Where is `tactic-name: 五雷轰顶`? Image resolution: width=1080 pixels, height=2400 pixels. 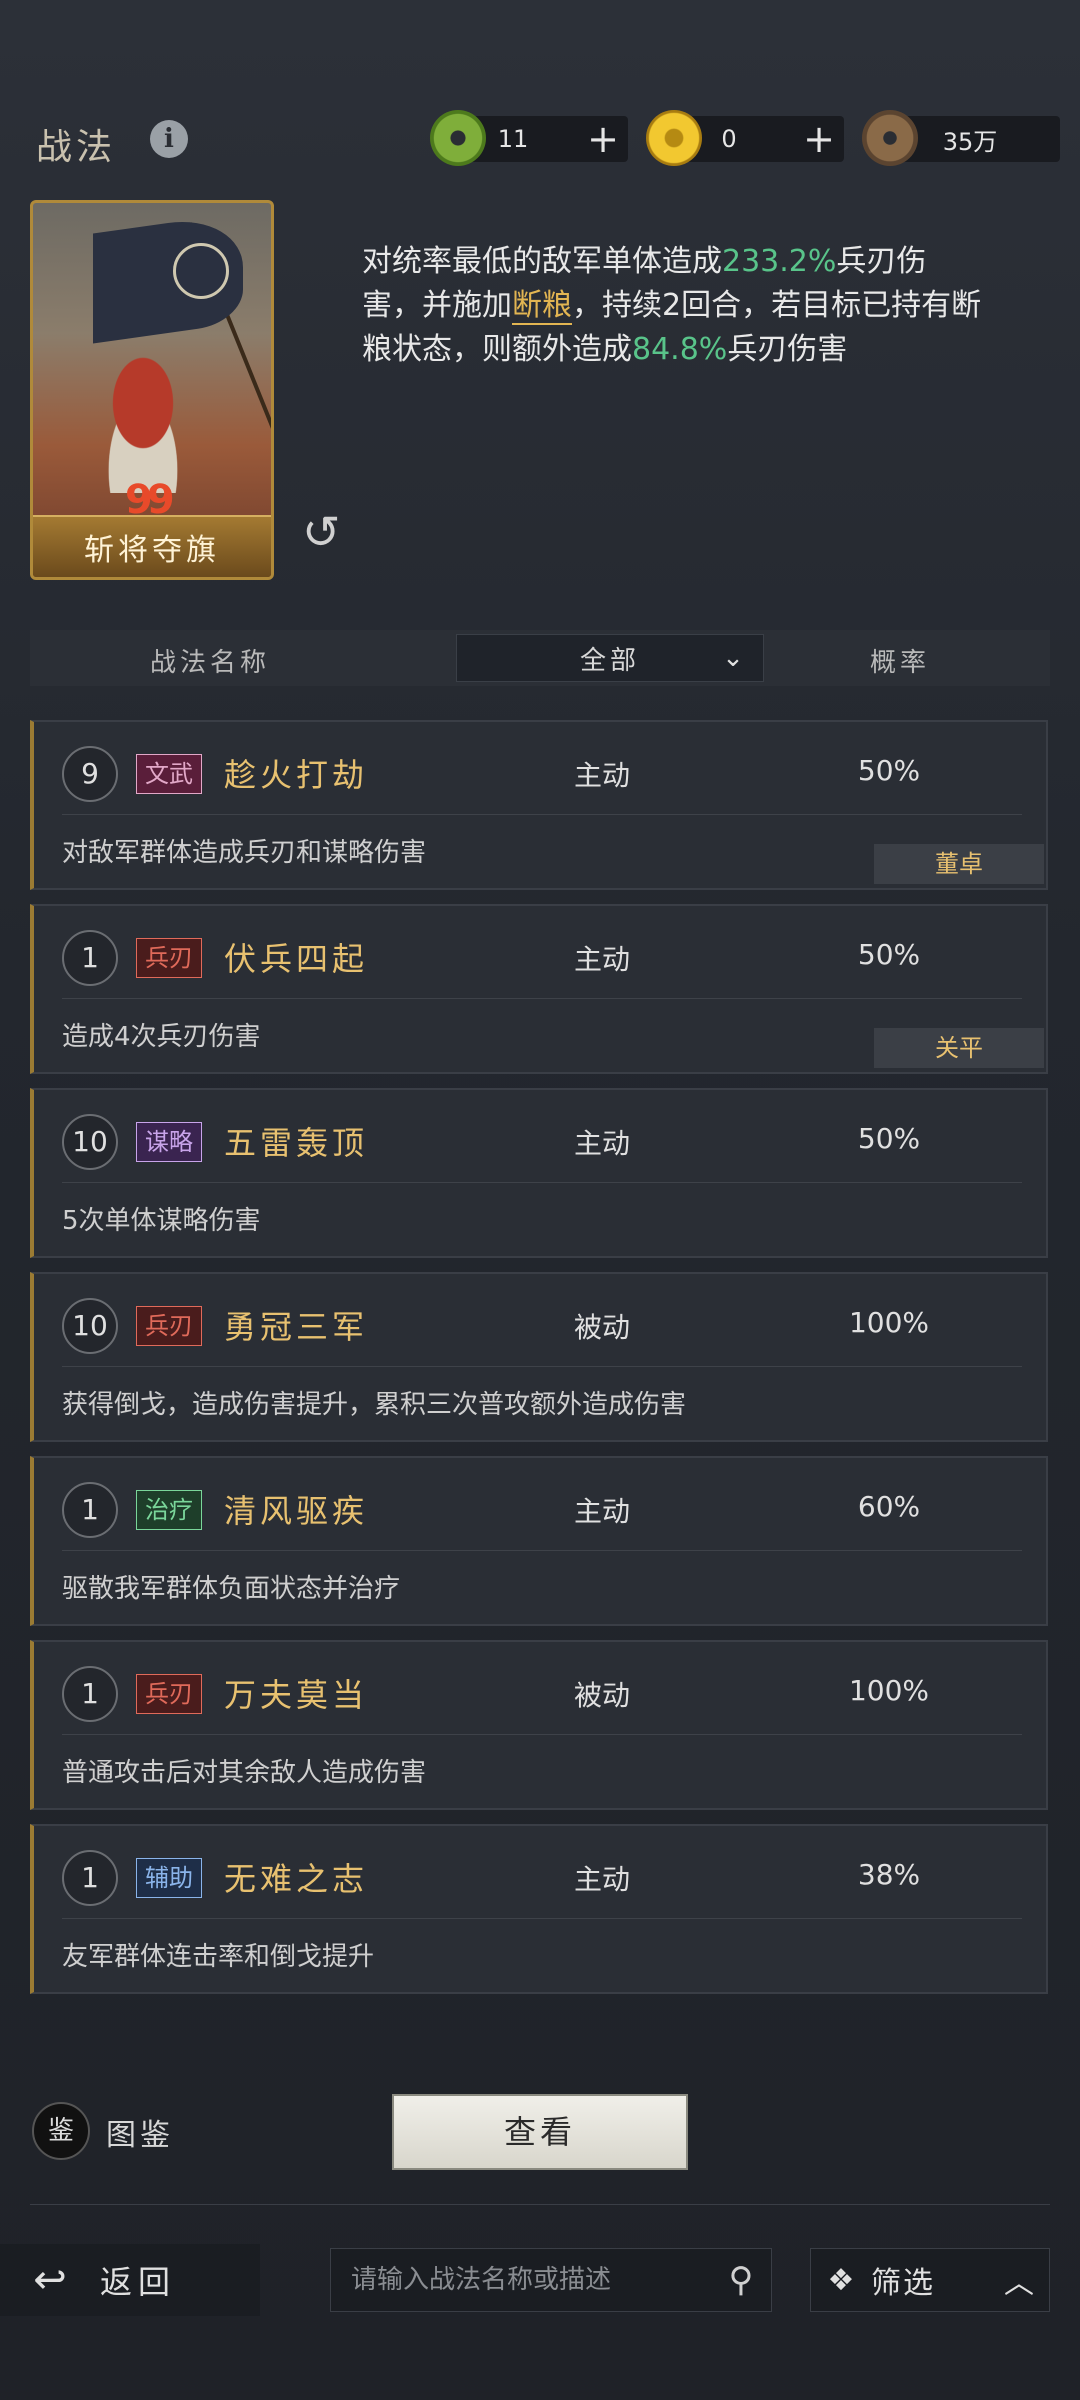 tactic-name: 五雷轰顶 is located at coordinates (296, 1143).